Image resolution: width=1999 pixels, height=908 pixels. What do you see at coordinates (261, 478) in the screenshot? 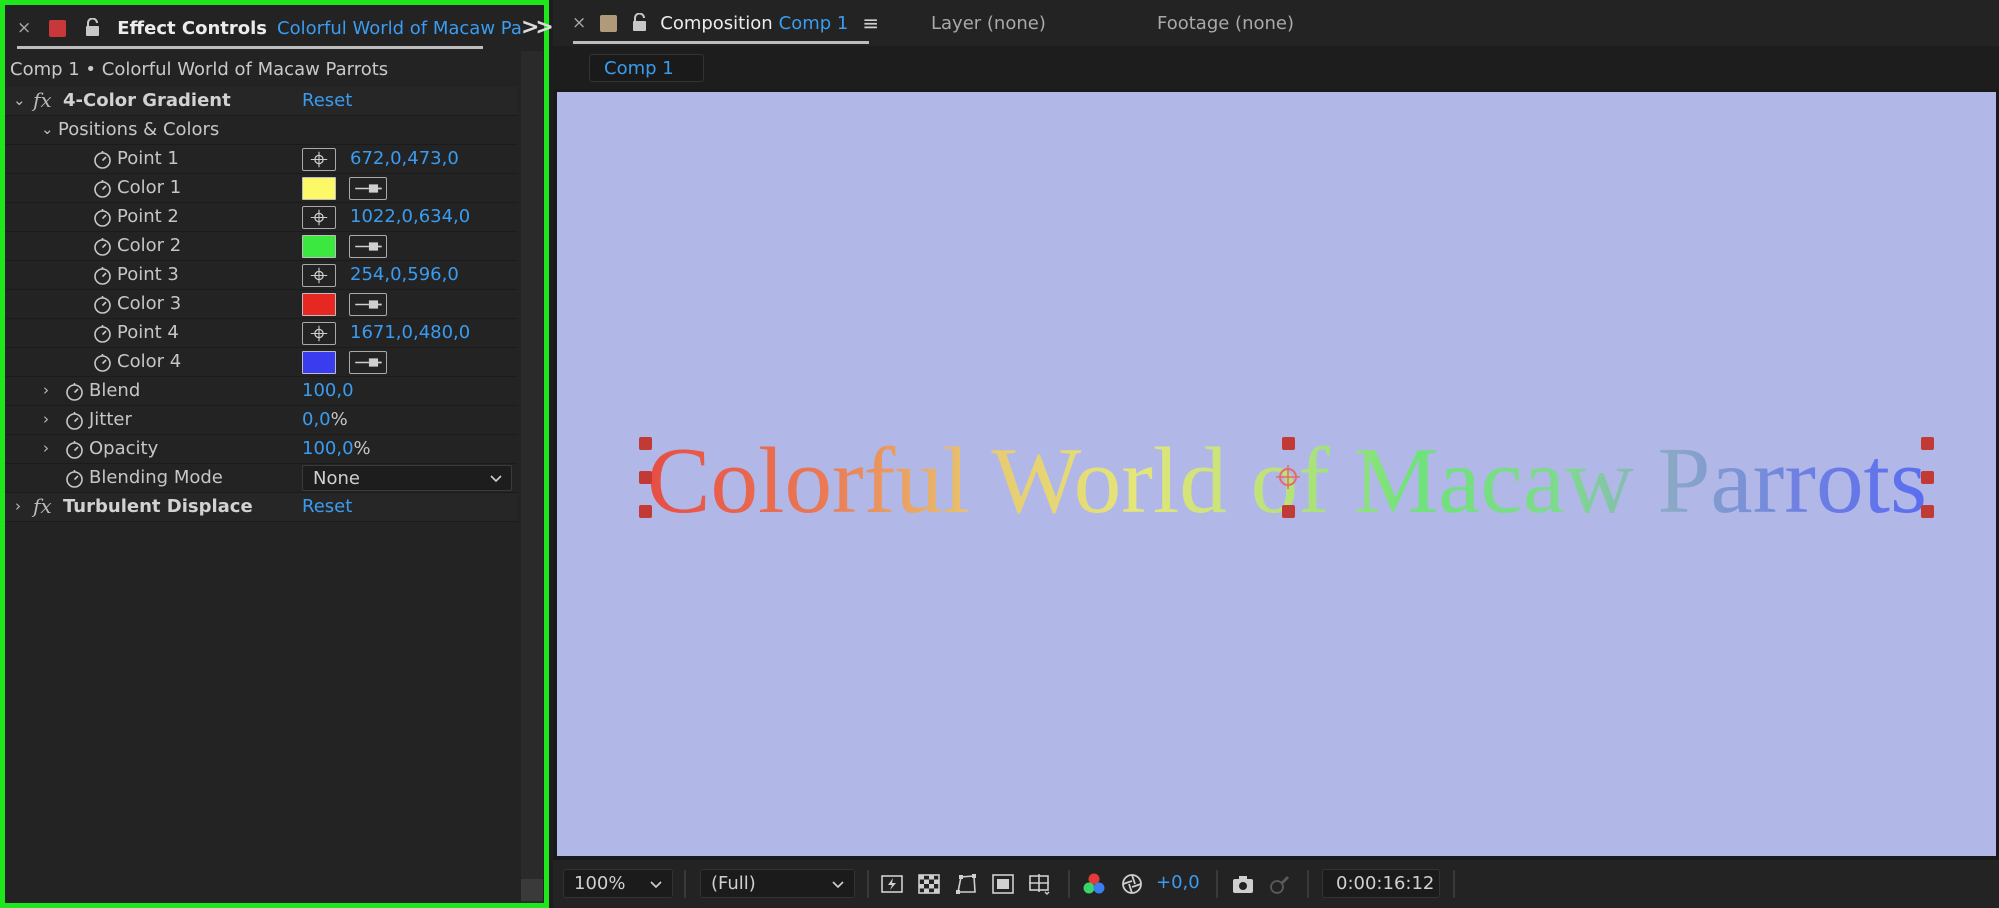
I see `param-row-blending-mode: Blending Mode None` at bounding box center [261, 478].